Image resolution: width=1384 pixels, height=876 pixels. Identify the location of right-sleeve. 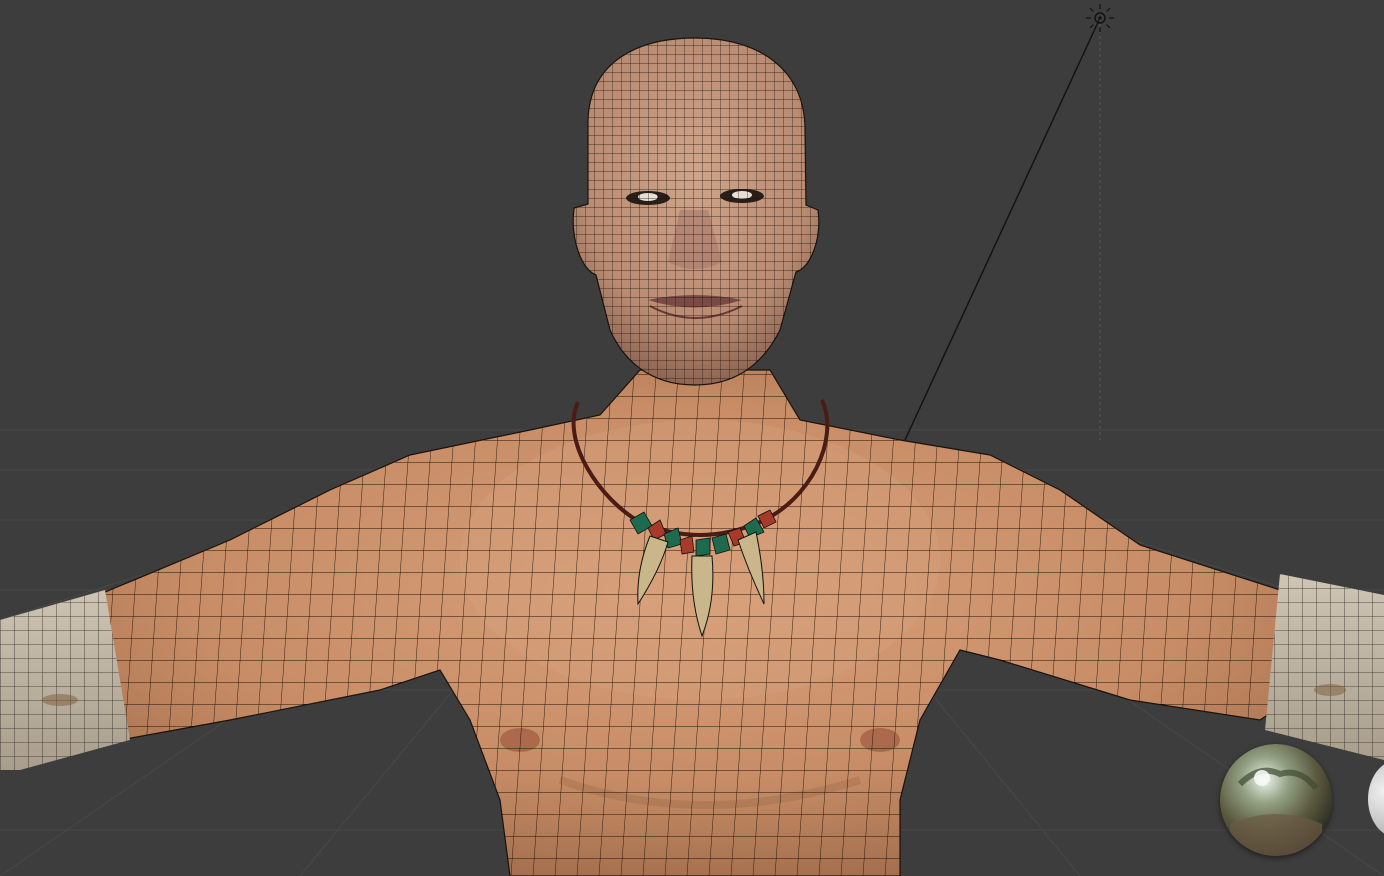
(1322, 670).